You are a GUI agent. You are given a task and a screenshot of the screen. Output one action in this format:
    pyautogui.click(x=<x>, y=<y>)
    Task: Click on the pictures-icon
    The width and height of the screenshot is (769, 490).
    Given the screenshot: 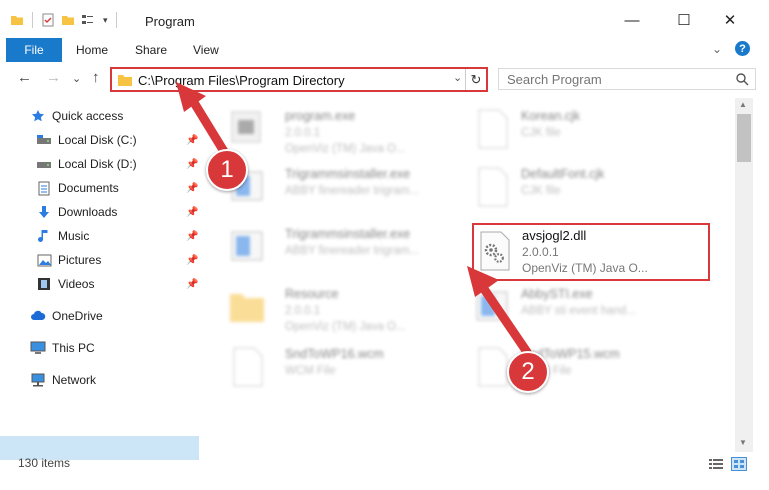 What is the action you would take?
    pyautogui.click(x=44, y=260)
    